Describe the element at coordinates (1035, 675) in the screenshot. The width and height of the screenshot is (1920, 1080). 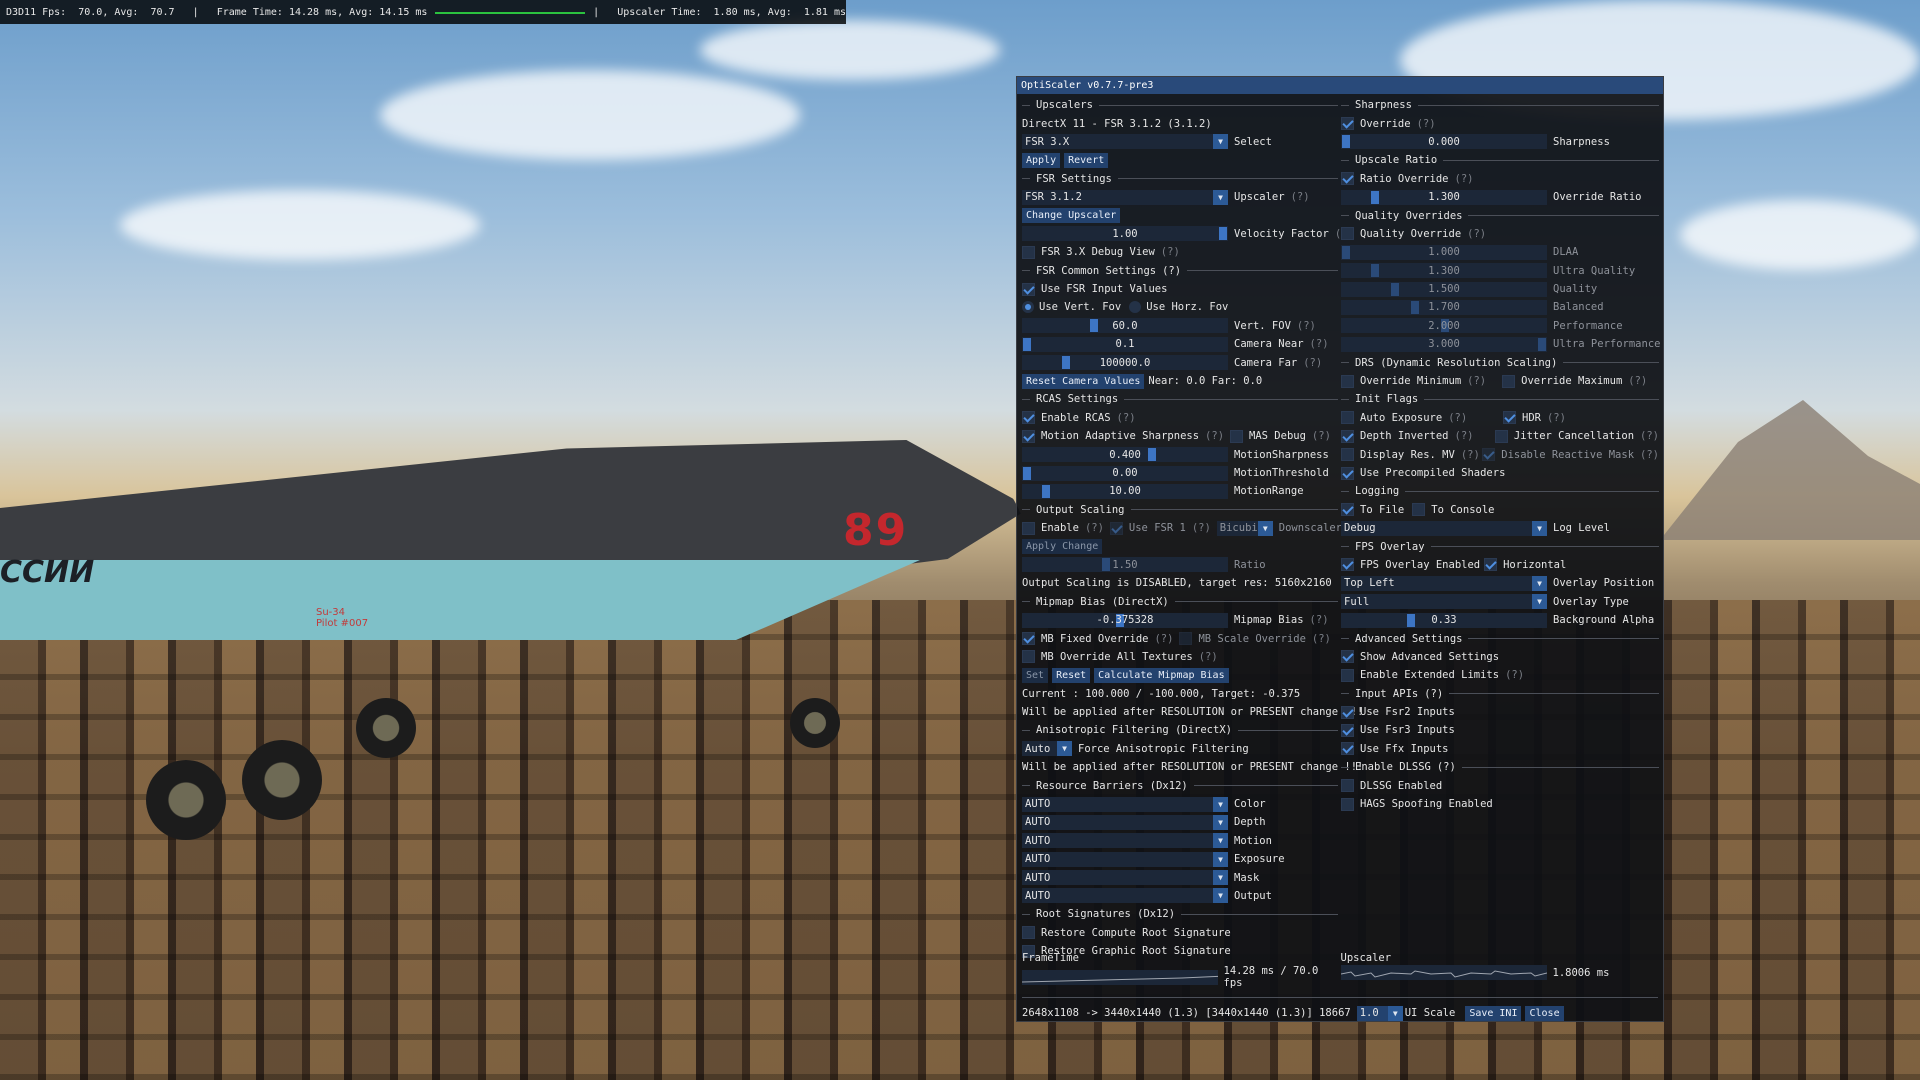
I see `set-button: Set` at that location.